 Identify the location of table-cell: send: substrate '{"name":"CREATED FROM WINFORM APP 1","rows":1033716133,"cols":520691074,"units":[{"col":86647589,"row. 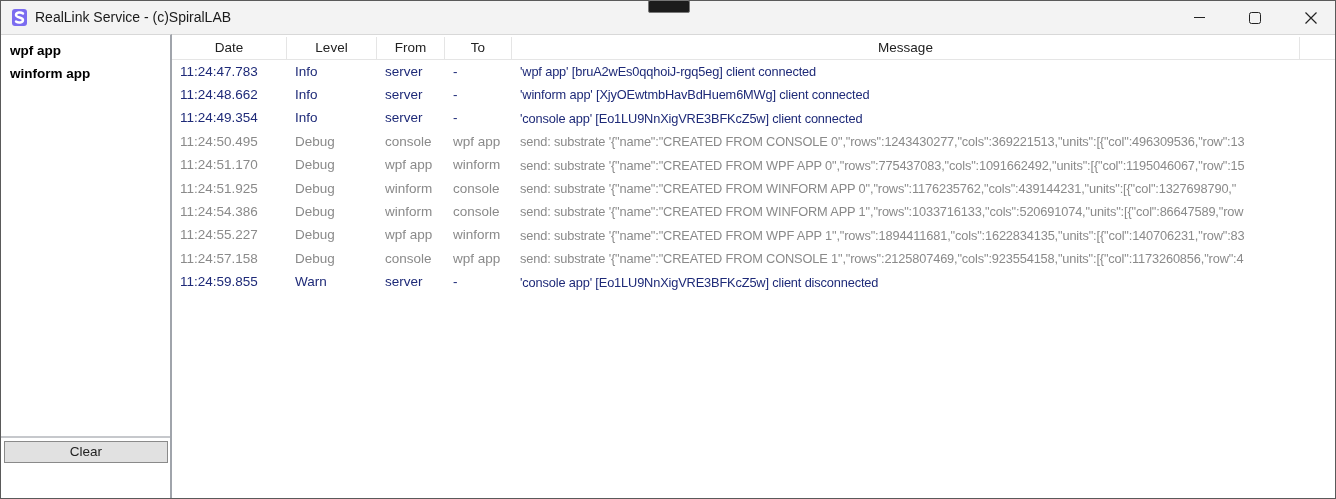
(882, 212).